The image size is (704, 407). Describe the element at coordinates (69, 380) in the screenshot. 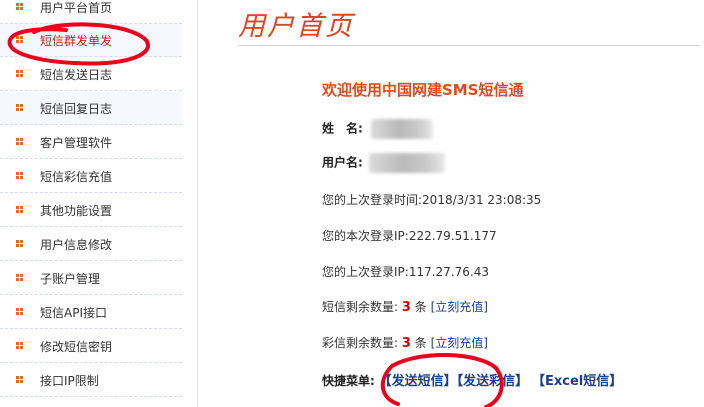

I see `sidebar-item-label: 接口IP限制` at that location.